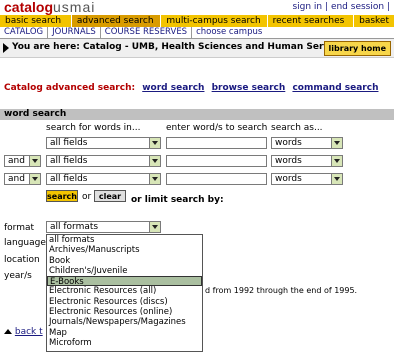  I want to click on advanced-search-label: Catalog advanced search:, so click(70, 88).